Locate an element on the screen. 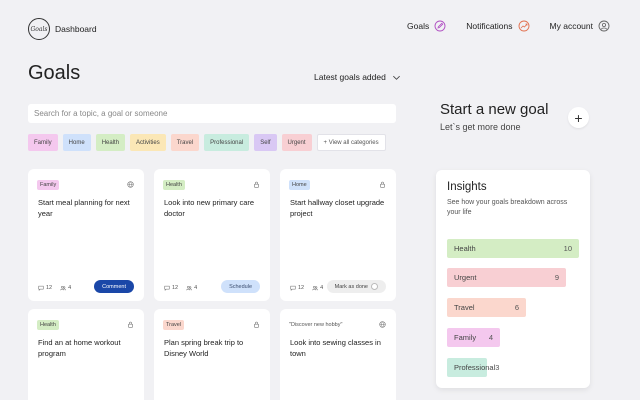 The image size is (640, 400). insight-bar-value: 10 is located at coordinates (567, 248).